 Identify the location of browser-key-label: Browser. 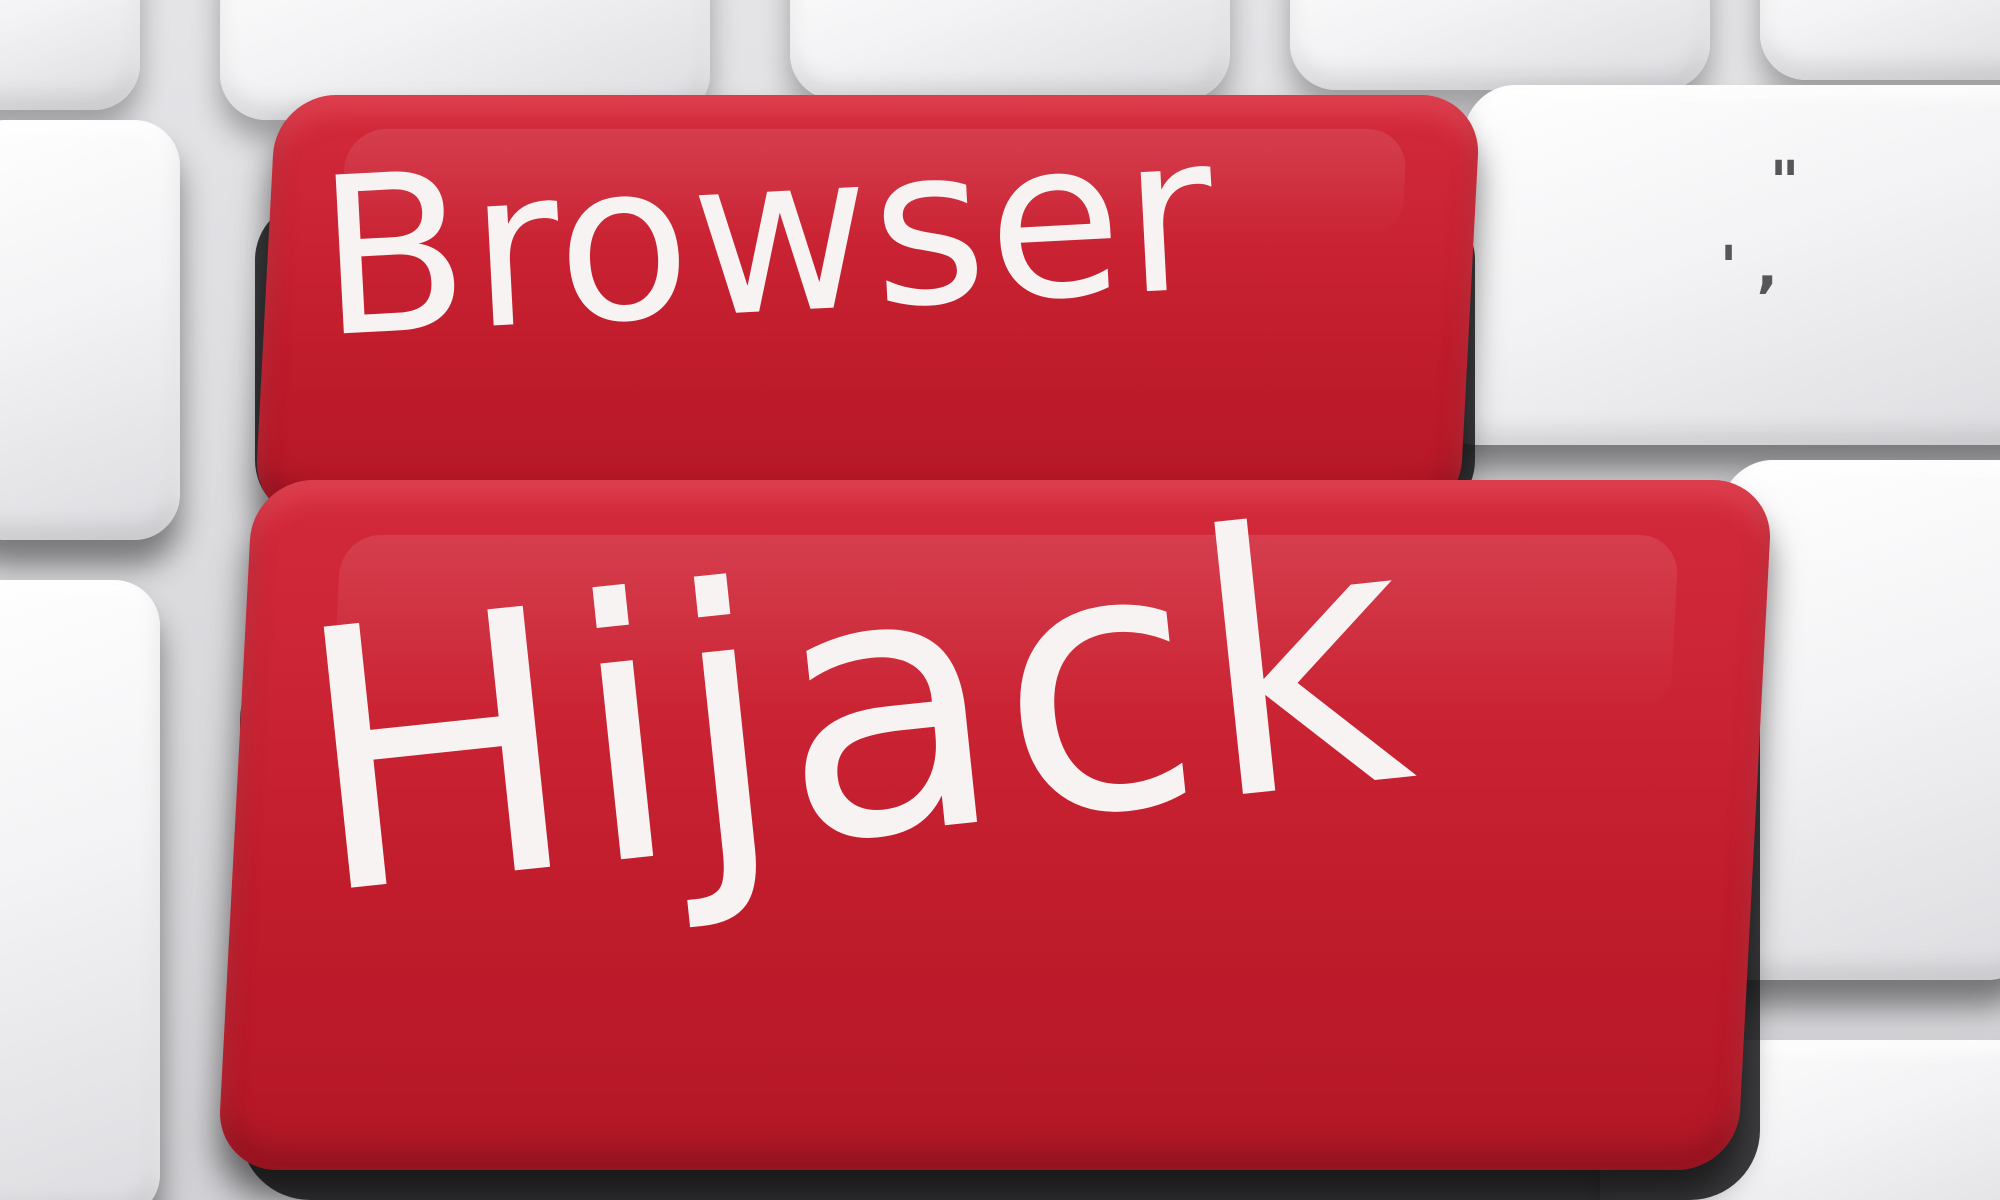
(766, 236).